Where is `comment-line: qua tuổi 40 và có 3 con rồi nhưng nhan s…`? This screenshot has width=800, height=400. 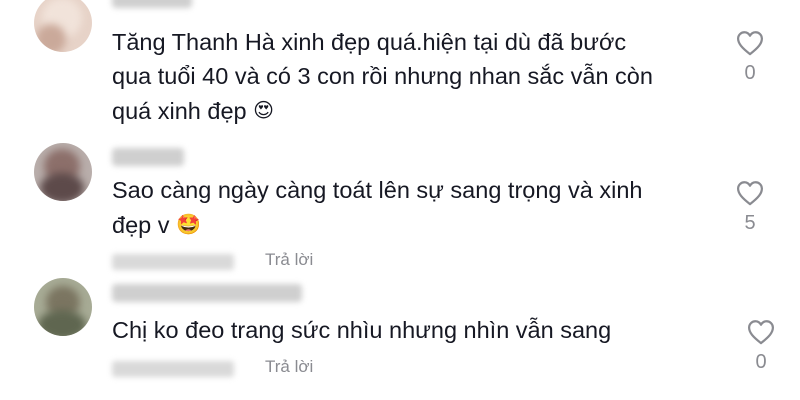
comment-line: qua tuổi 40 và có 3 con rồi nhưng nhan s… is located at coordinates (382, 76).